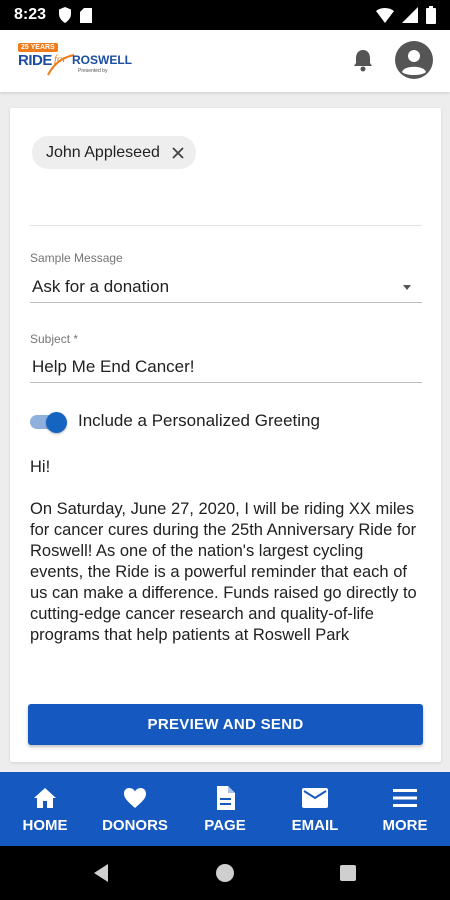 This screenshot has width=450, height=900. What do you see at coordinates (315, 825) in the screenshot?
I see `nav-email-label: EMAIL` at bounding box center [315, 825].